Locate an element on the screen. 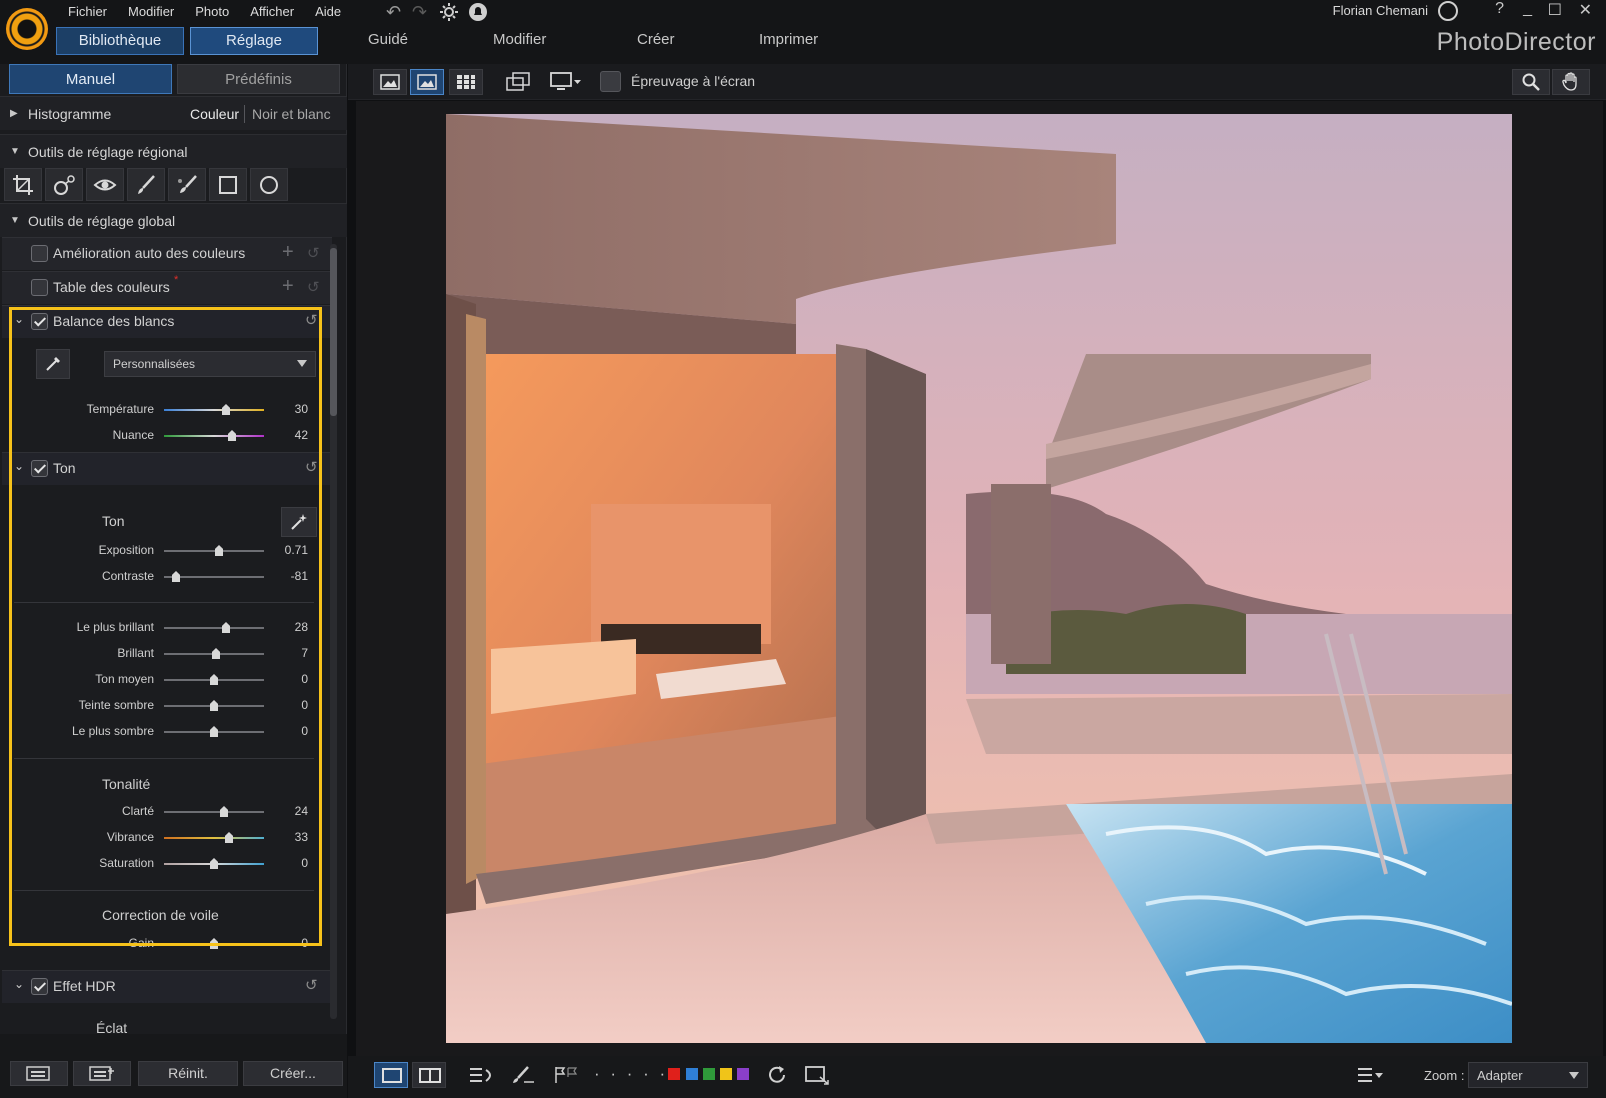 The height and width of the screenshot is (1098, 1606). histogram-header: ▶ Histogramme Couleur Noir et blanc is located at coordinates (173, 113).